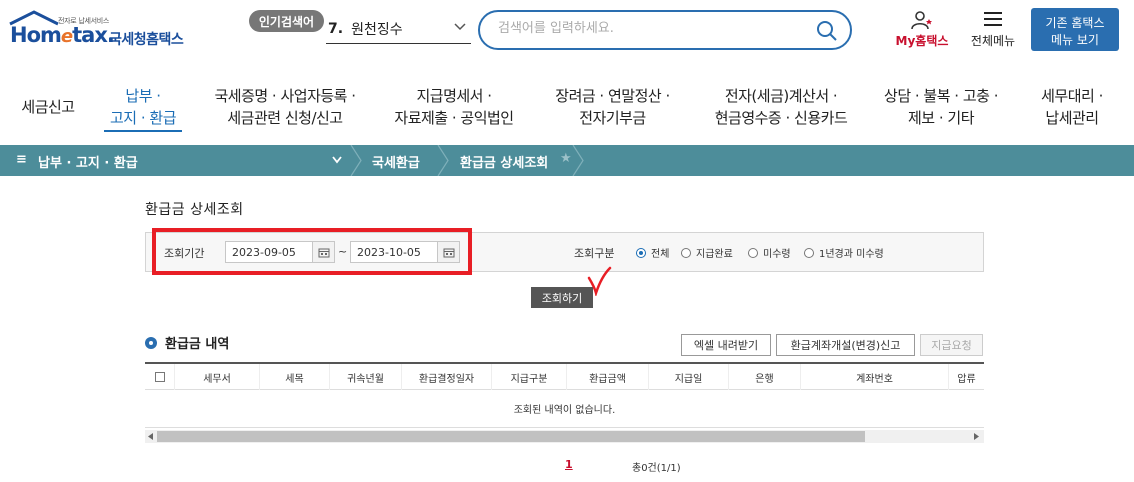  Describe the element at coordinates (648, 28) in the screenshot. I see `search-input` at that location.